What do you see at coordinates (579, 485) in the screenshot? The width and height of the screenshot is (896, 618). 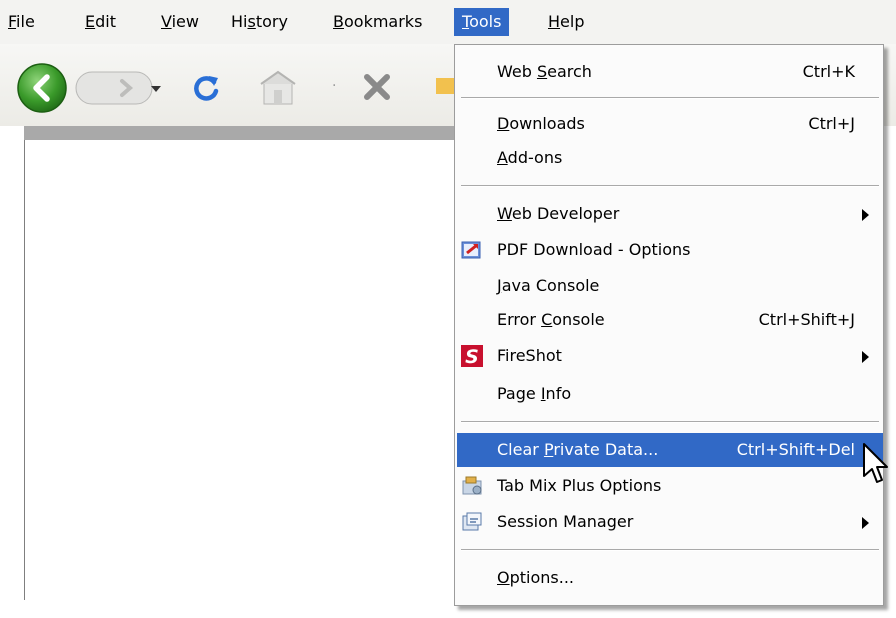 I see `tabmix-label: Tab Mix Plus Options` at bounding box center [579, 485].